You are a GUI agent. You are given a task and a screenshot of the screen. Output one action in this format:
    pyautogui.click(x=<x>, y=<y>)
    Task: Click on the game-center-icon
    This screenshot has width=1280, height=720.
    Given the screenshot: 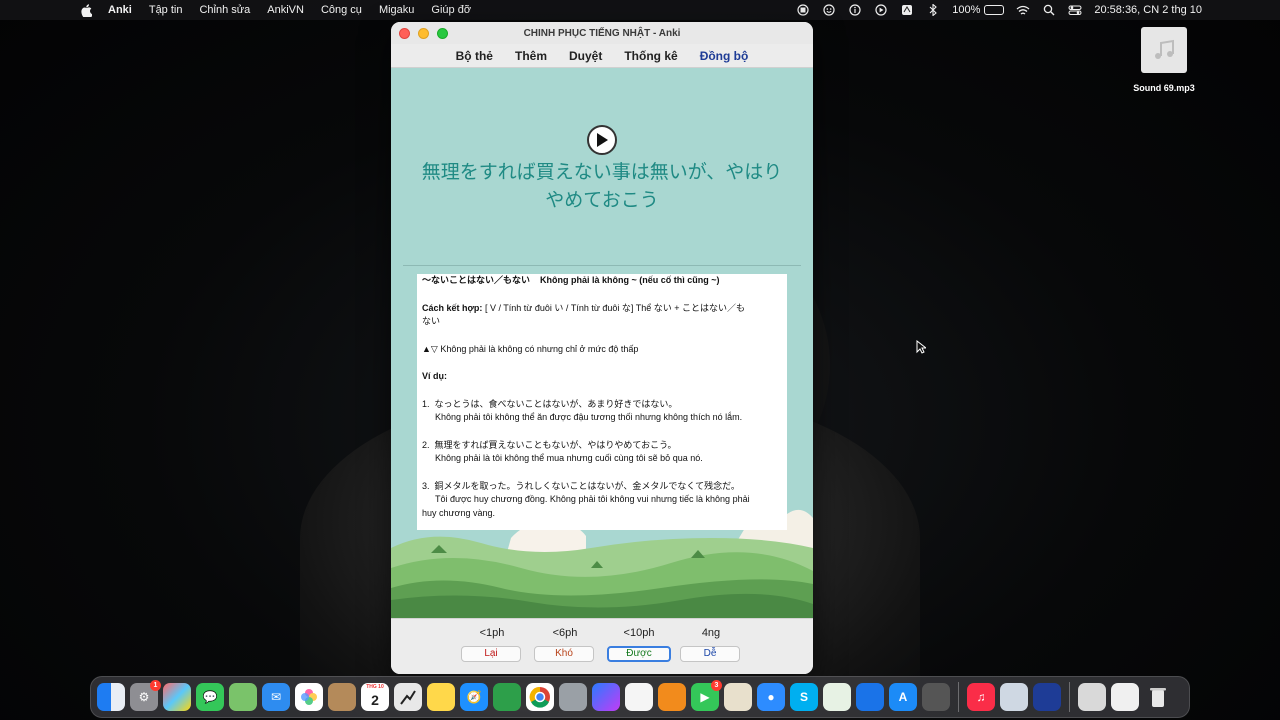 What is the action you would take?
    pyautogui.click(x=507, y=697)
    